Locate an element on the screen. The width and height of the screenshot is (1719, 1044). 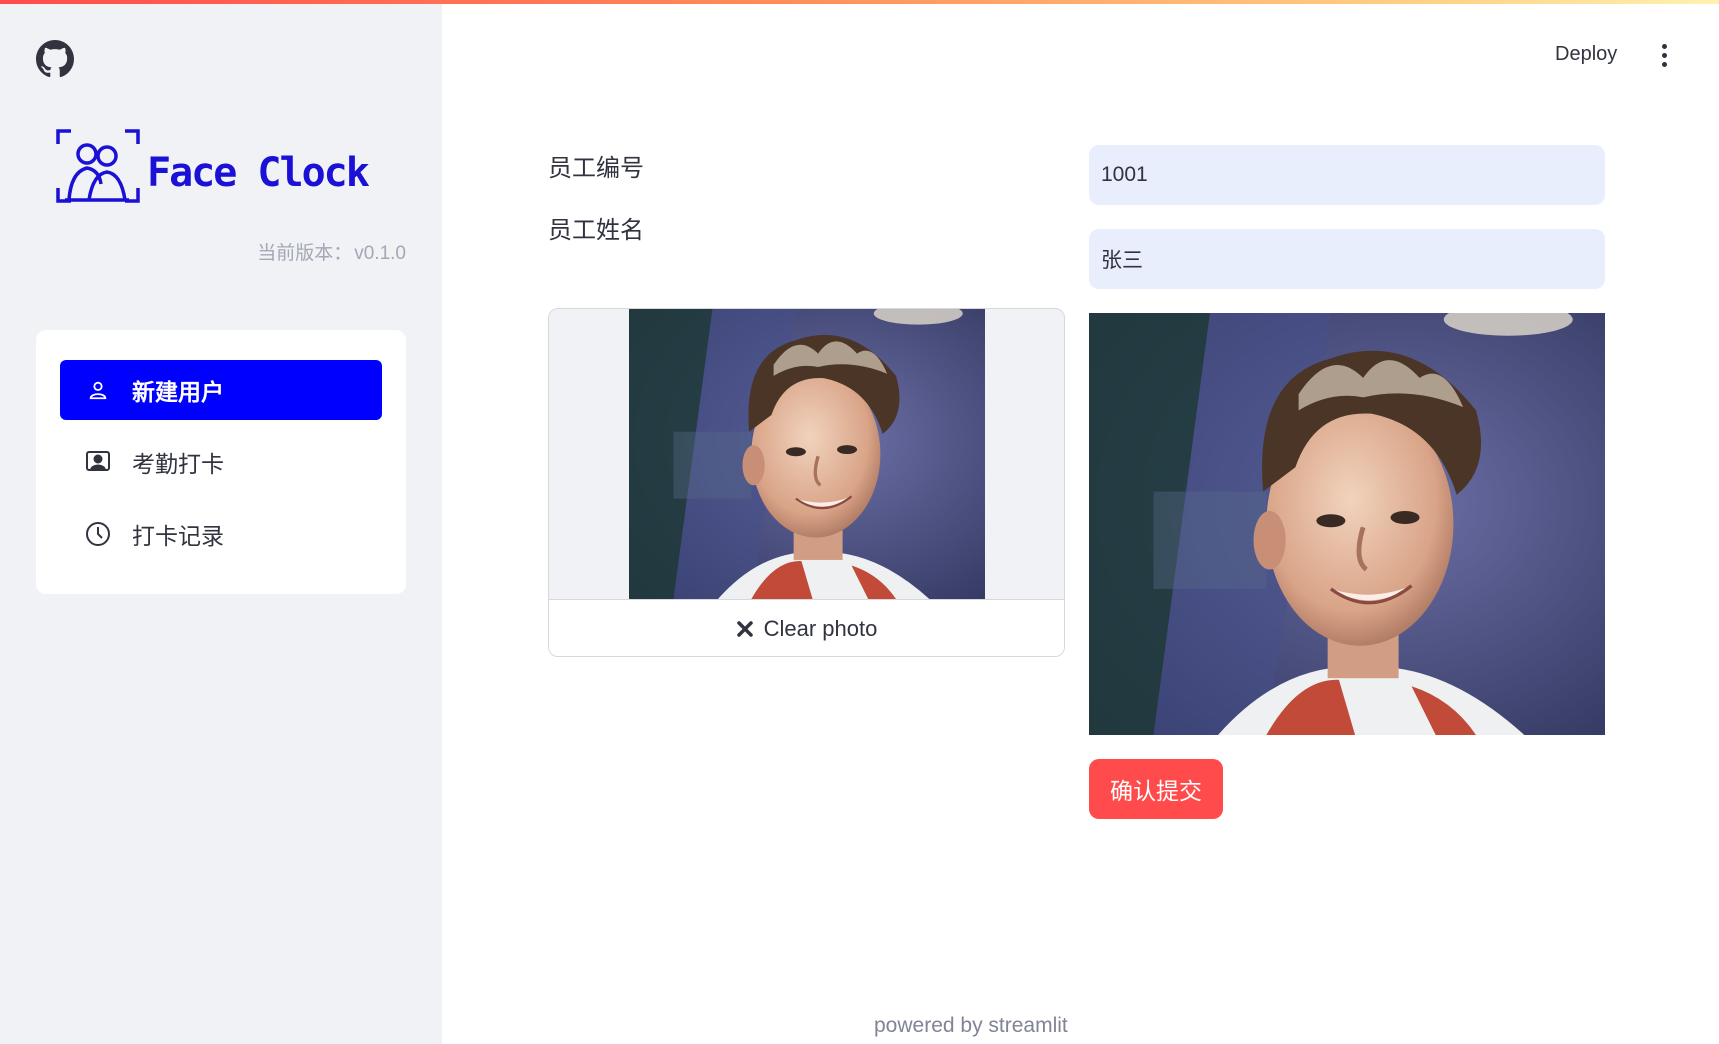
clear-photo-button: Clear photo is located at coordinates (806, 627).